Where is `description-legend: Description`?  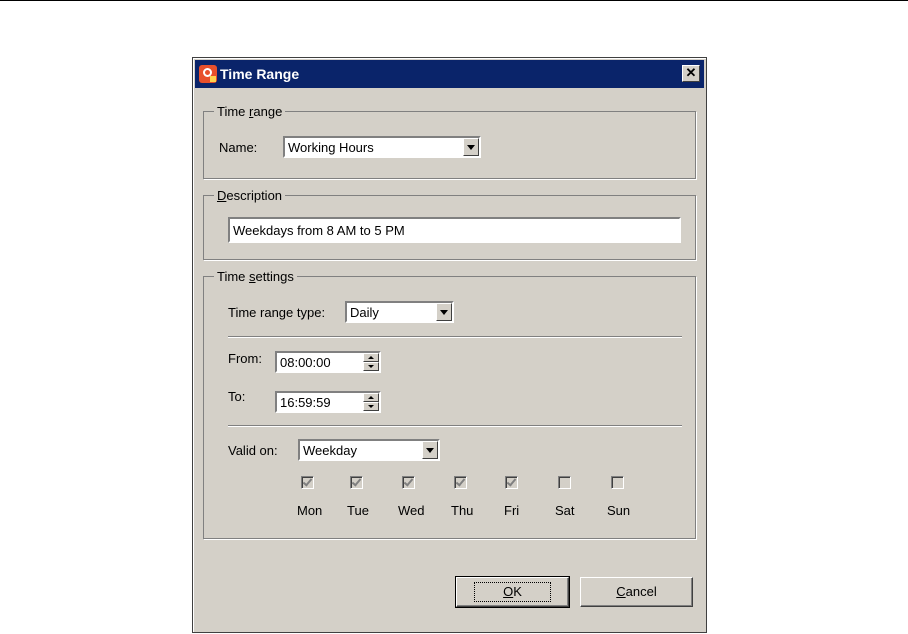 description-legend: Description is located at coordinates (250, 195).